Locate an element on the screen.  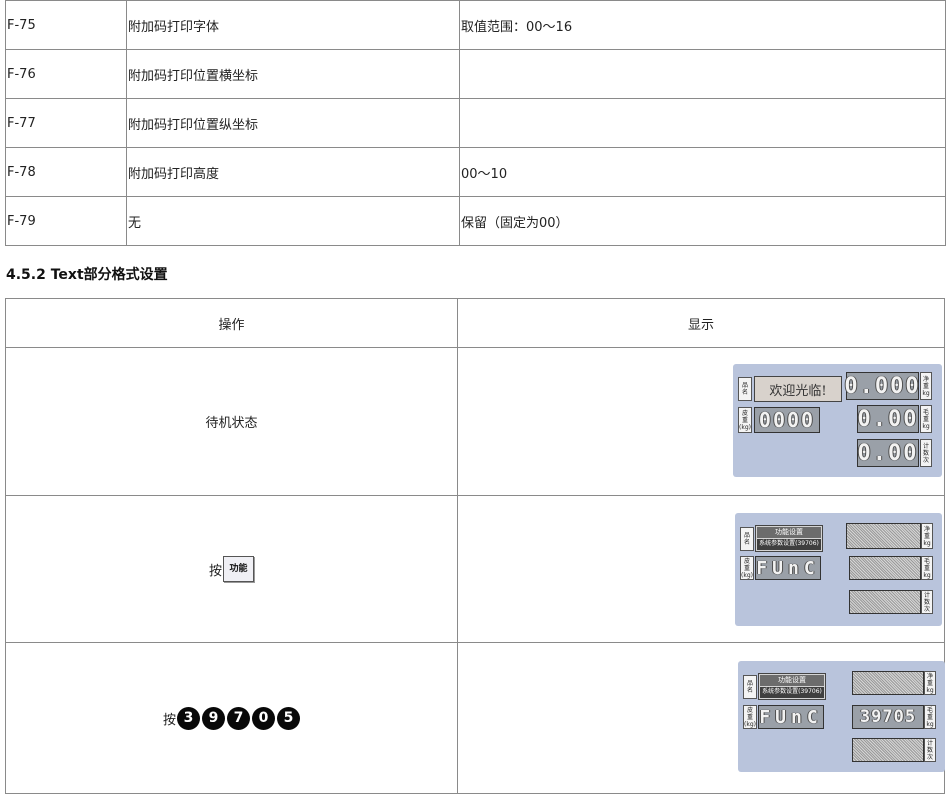
param-name: 附加码打印字体 is located at coordinates (293, 25).